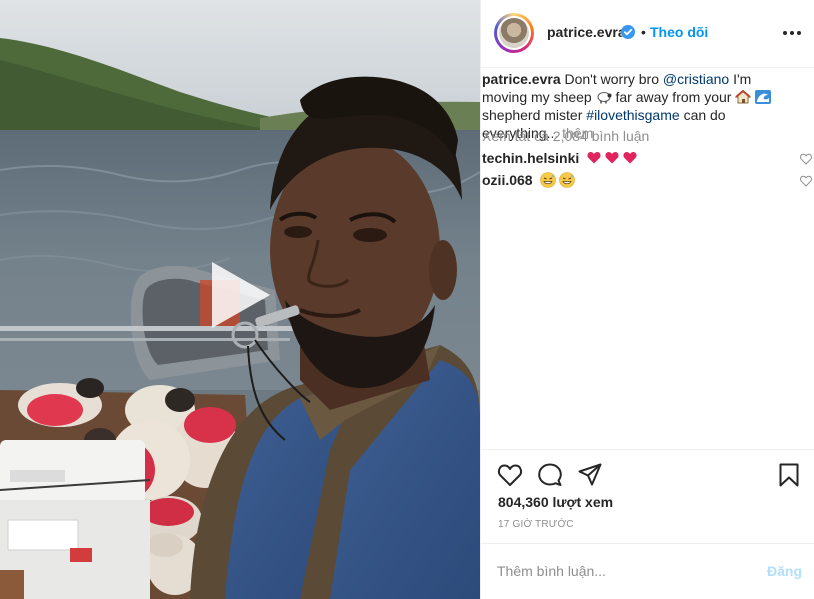 This screenshot has height=599, width=814. I want to click on follow-button: Theo dõi, so click(679, 32).